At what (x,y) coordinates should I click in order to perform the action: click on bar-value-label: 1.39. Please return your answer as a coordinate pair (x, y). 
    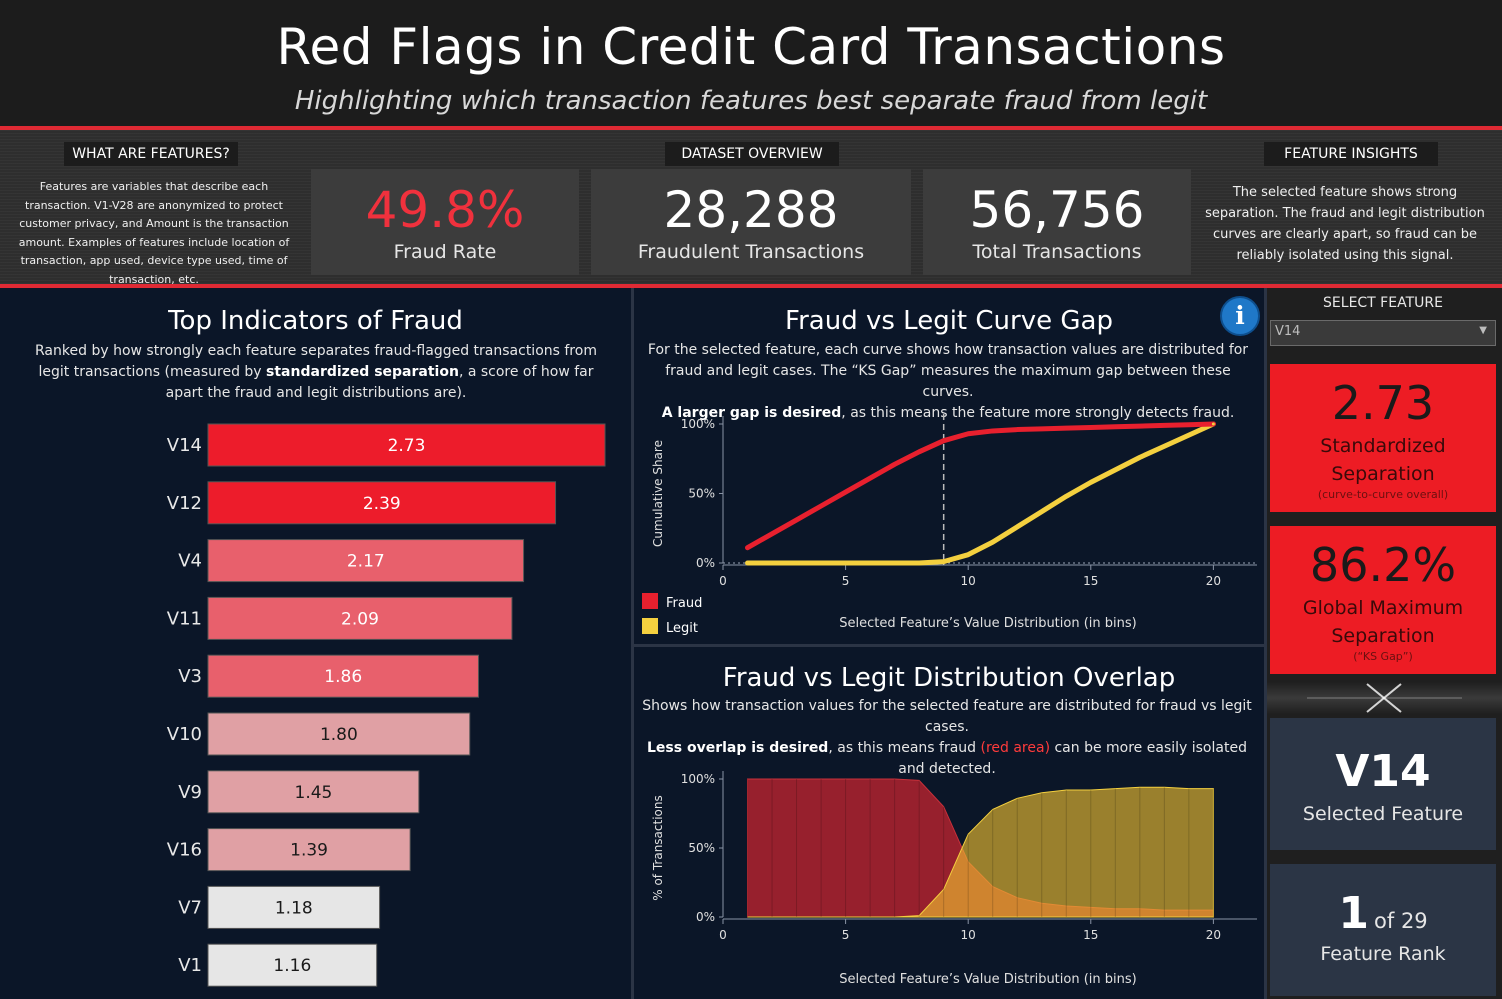
    Looking at the image, I should click on (309, 851).